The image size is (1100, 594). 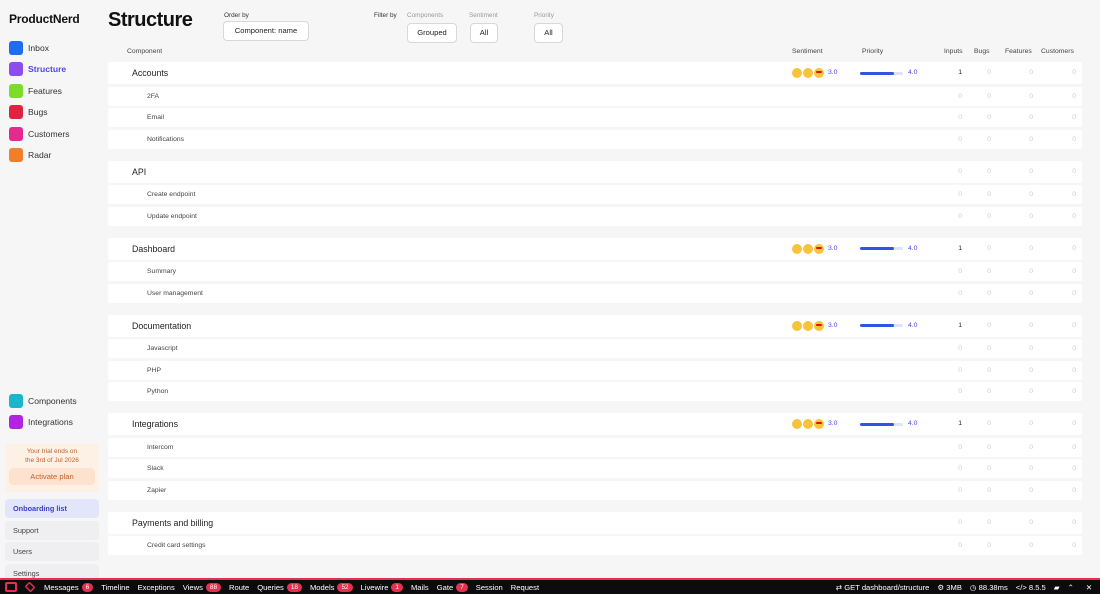 I want to click on nav-item-structure: Structure, so click(x=39, y=70).